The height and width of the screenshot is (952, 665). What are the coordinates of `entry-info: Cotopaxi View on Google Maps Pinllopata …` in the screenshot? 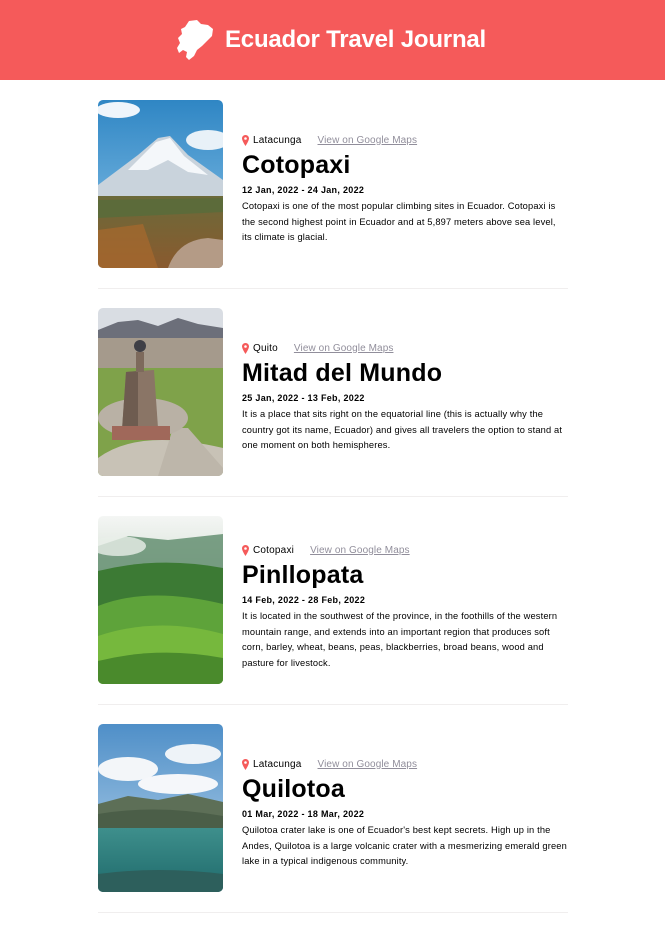 It's located at (405, 607).